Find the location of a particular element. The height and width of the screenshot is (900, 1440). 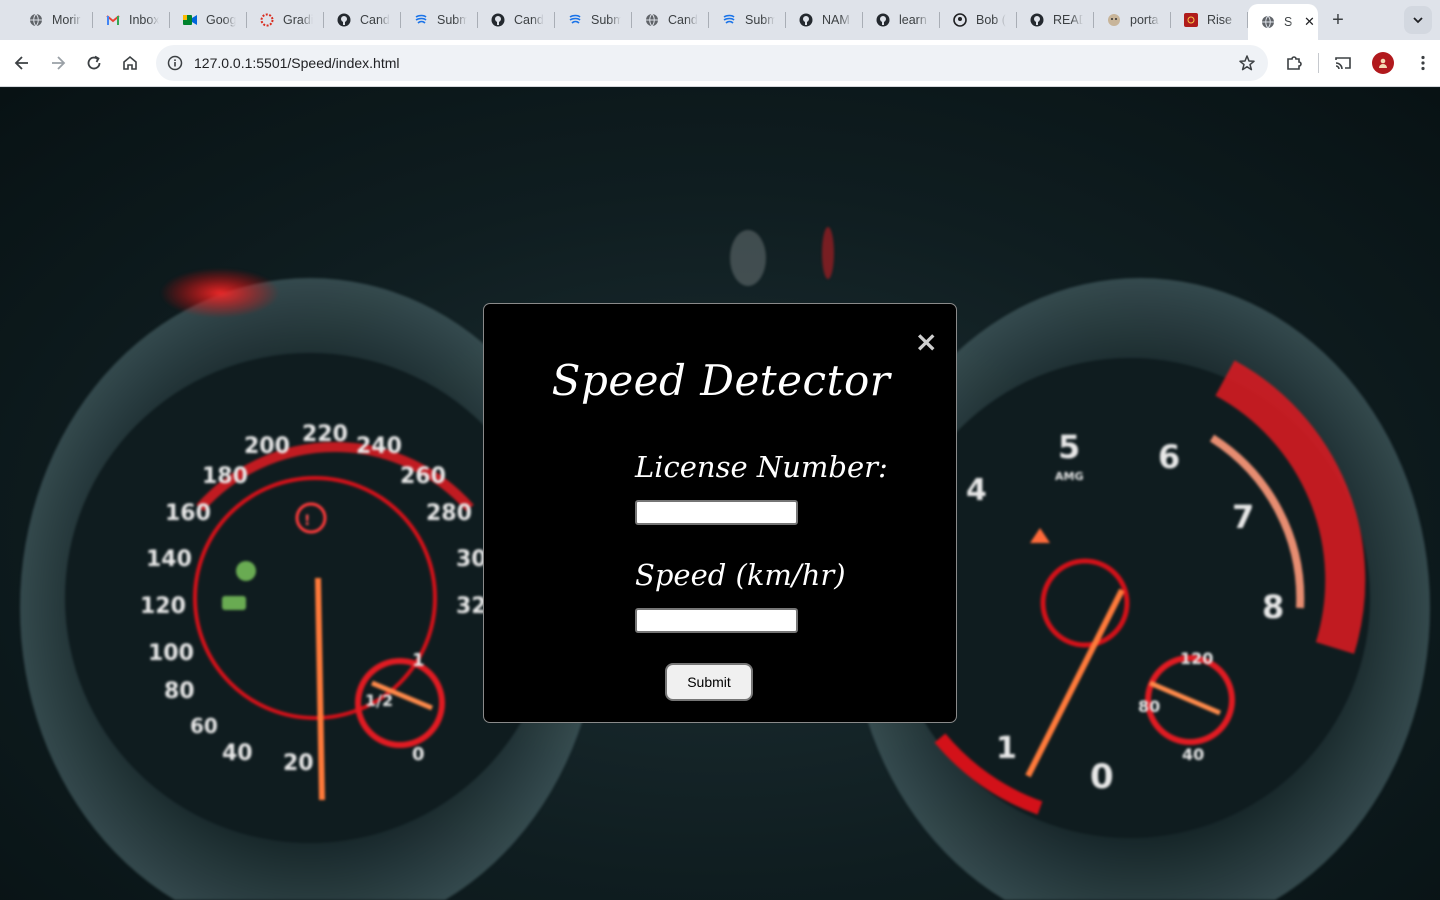

bookmark-star-icon is located at coordinates (1247, 65).